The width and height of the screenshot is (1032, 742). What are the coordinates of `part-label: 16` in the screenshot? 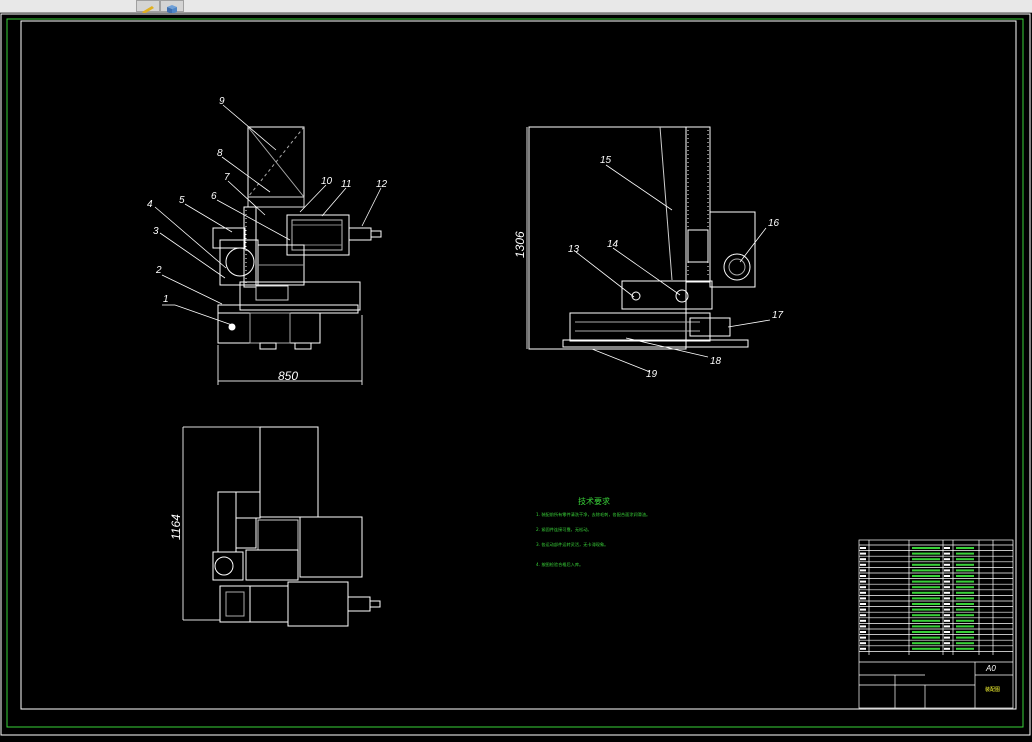 It's located at (774, 223).